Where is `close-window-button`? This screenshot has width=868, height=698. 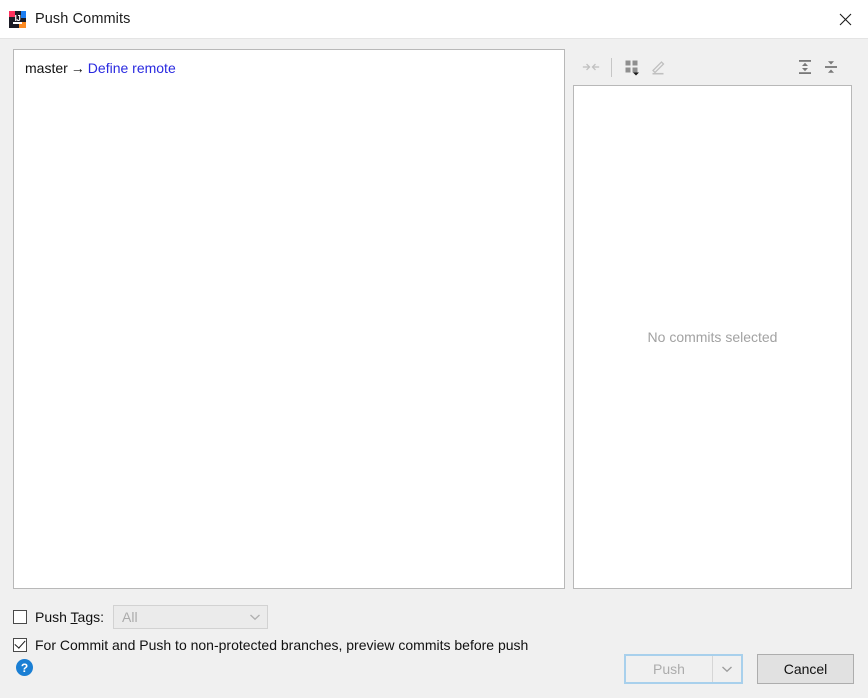
close-window-button is located at coordinates (845, 19).